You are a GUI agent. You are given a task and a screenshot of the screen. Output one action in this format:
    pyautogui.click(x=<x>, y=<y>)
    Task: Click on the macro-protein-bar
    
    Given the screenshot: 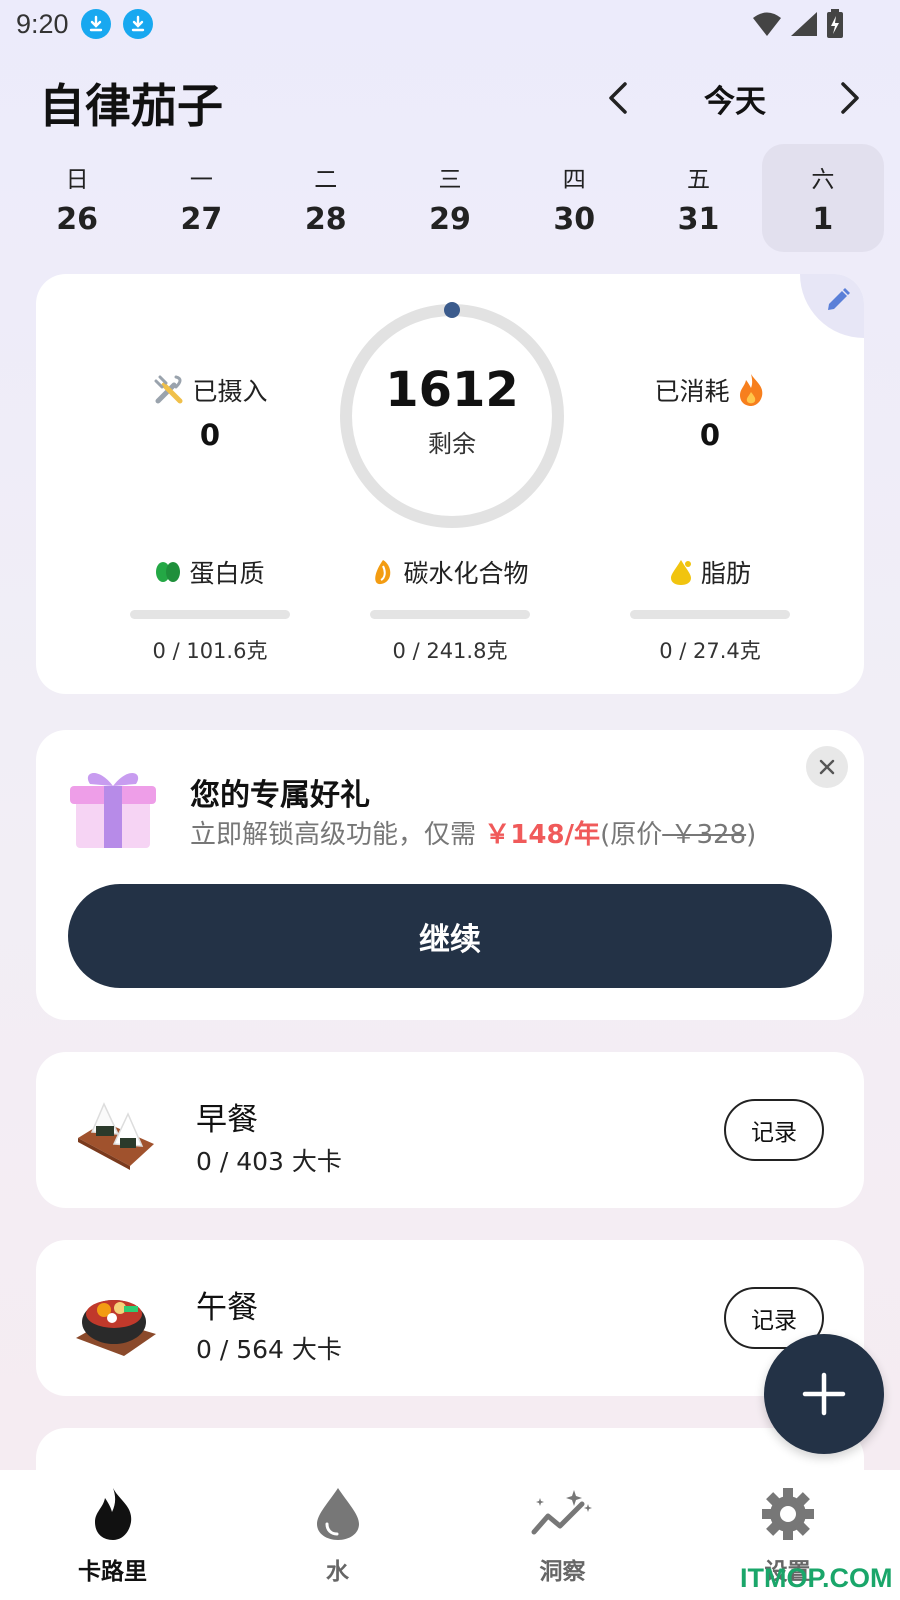 What is the action you would take?
    pyautogui.click(x=210, y=614)
    